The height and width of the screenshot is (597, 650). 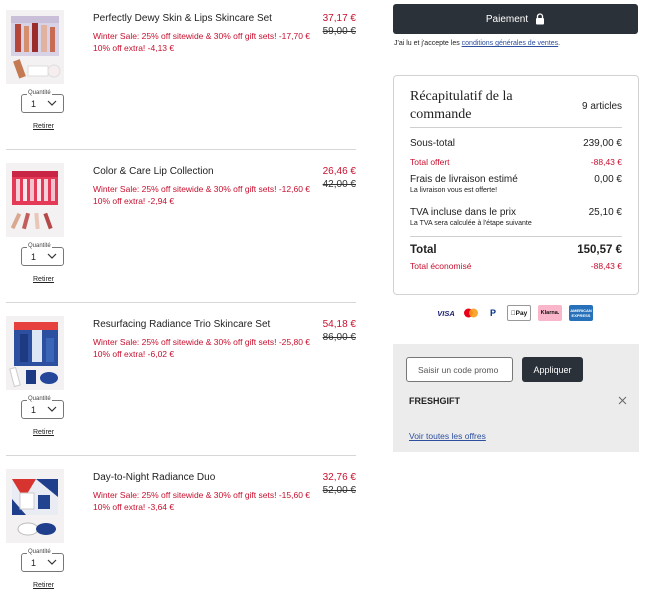 What do you see at coordinates (339, 477) in the screenshot?
I see `sale-price: 32,76 €` at bounding box center [339, 477].